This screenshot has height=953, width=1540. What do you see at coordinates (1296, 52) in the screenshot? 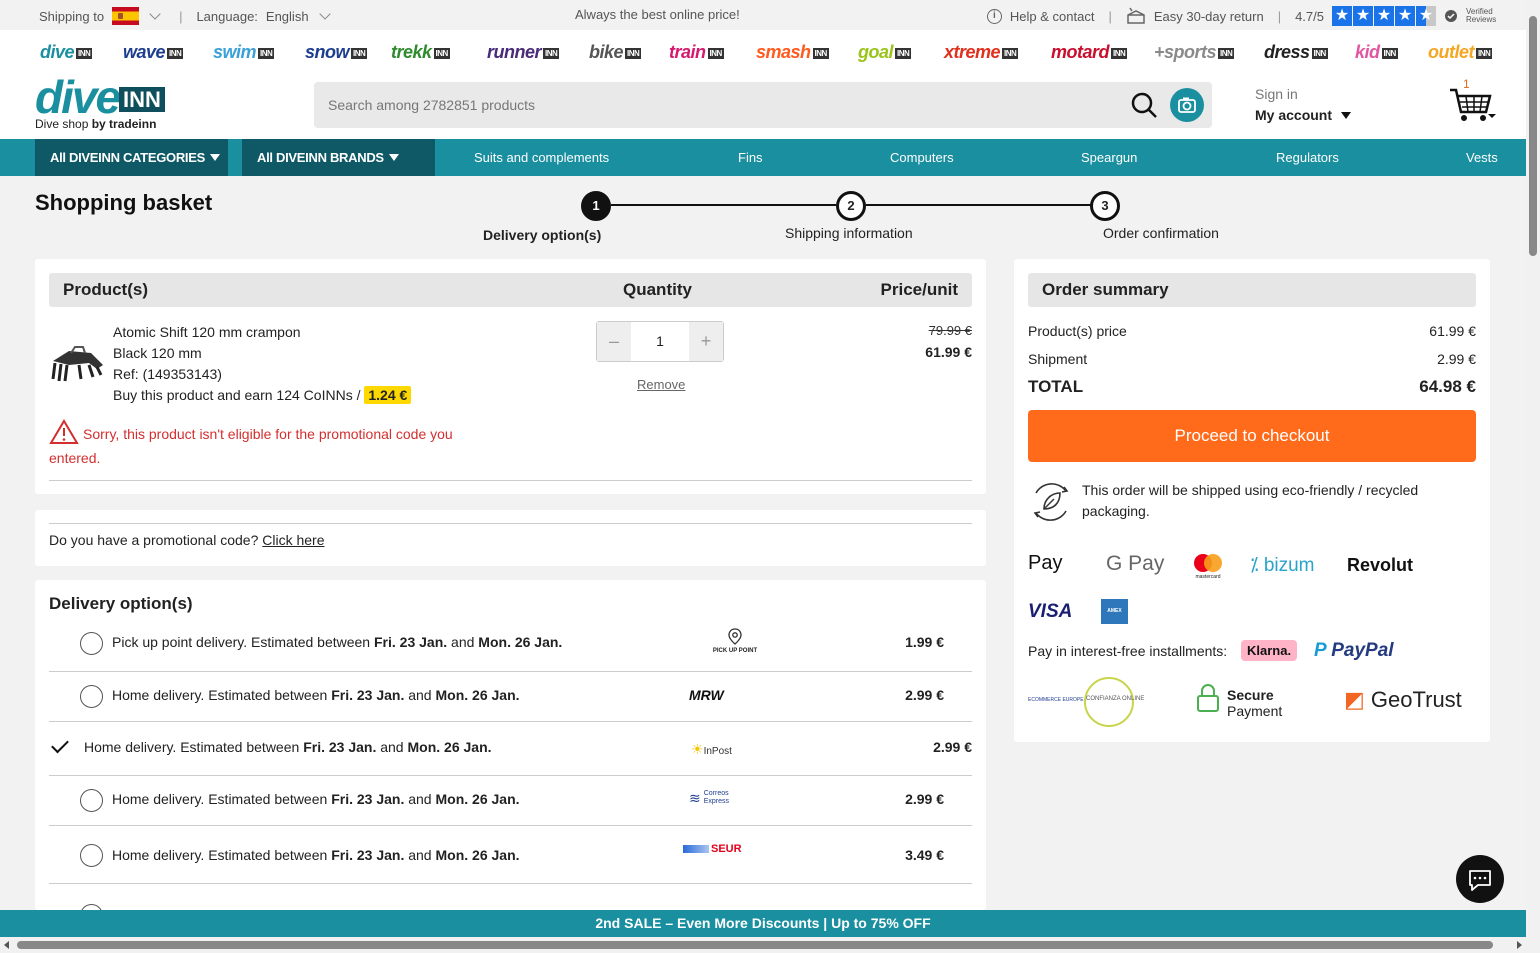
I see `brand-link: dress INN` at bounding box center [1296, 52].